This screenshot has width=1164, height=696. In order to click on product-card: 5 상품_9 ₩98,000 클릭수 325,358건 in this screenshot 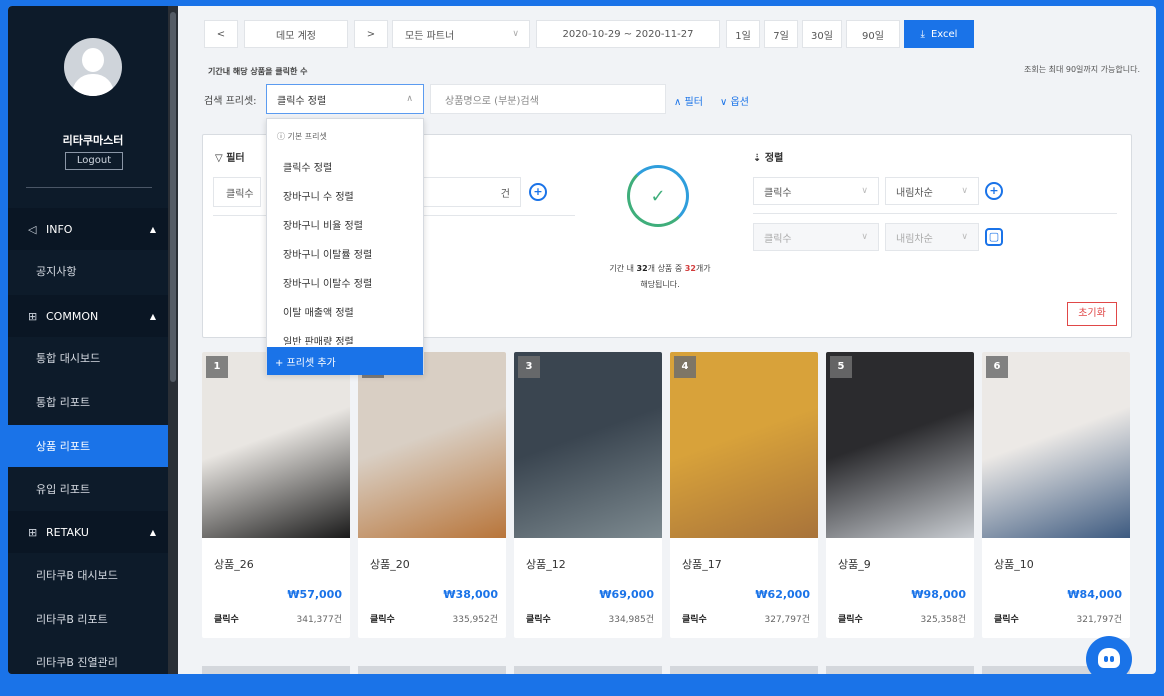, I will do `click(900, 495)`.